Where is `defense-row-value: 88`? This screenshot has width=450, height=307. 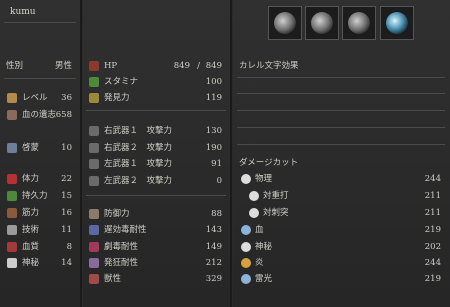
defense-row-value: 88 is located at coordinates (216, 214).